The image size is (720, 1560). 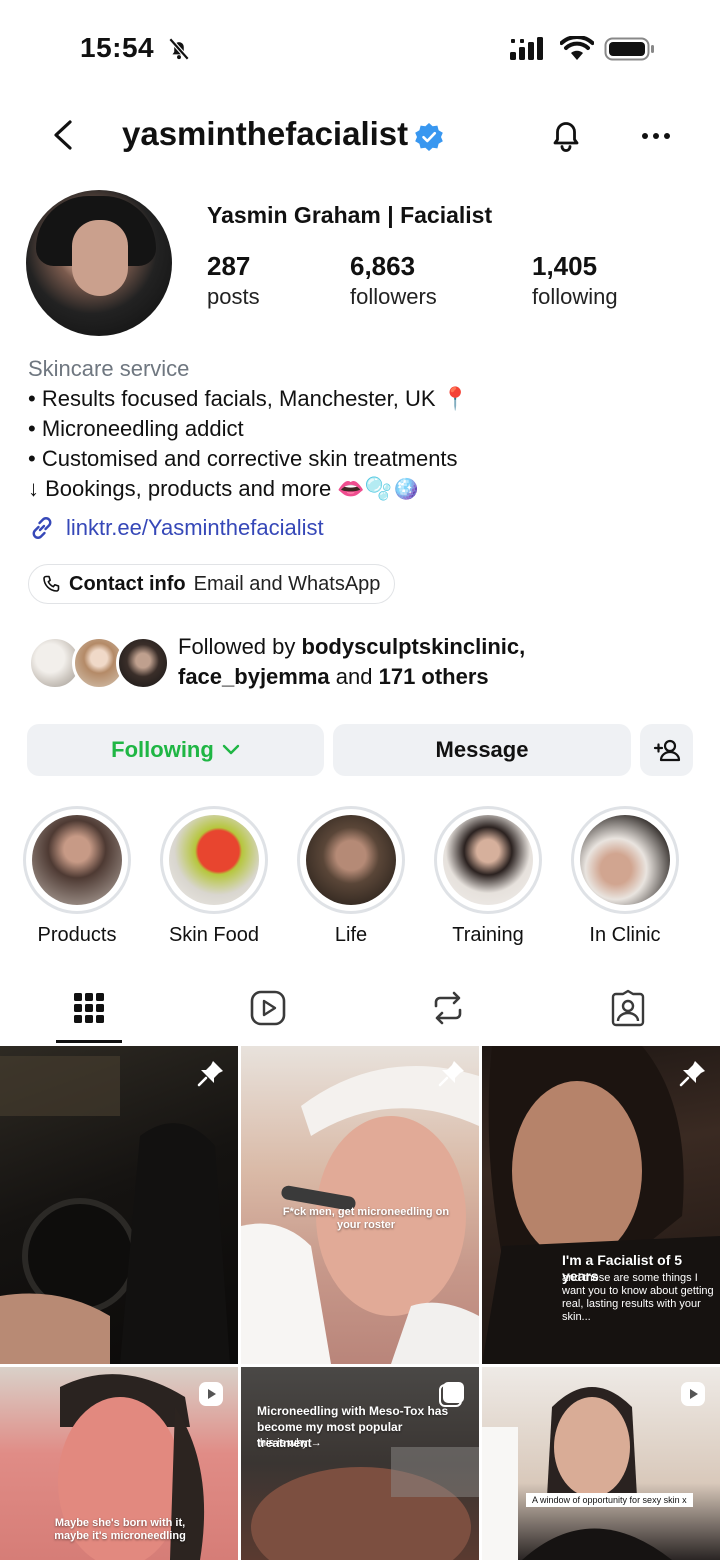 I want to click on highlight-skin-food: Skin Food, so click(x=214, y=876).